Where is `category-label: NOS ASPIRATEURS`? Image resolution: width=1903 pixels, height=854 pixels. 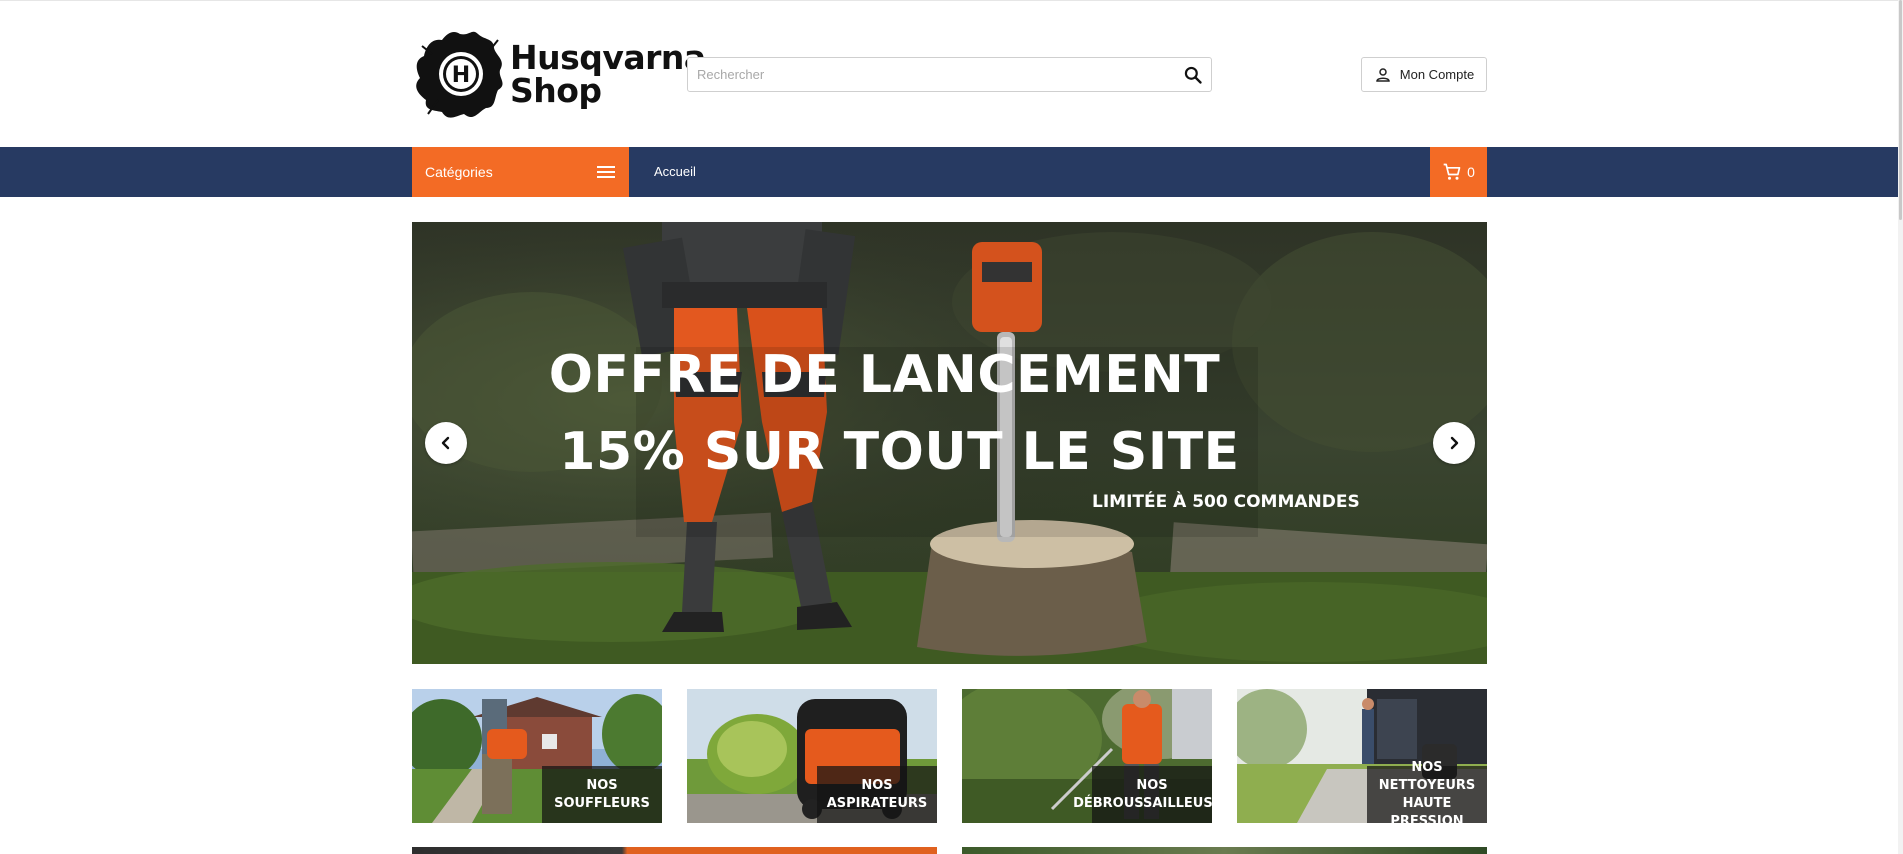 category-label: NOS ASPIRATEURS is located at coordinates (877, 794).